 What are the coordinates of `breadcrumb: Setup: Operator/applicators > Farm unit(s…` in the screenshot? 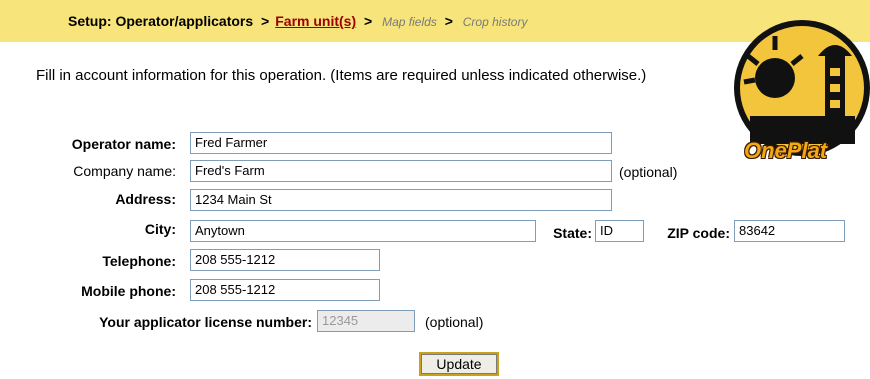 It's located at (297, 21).